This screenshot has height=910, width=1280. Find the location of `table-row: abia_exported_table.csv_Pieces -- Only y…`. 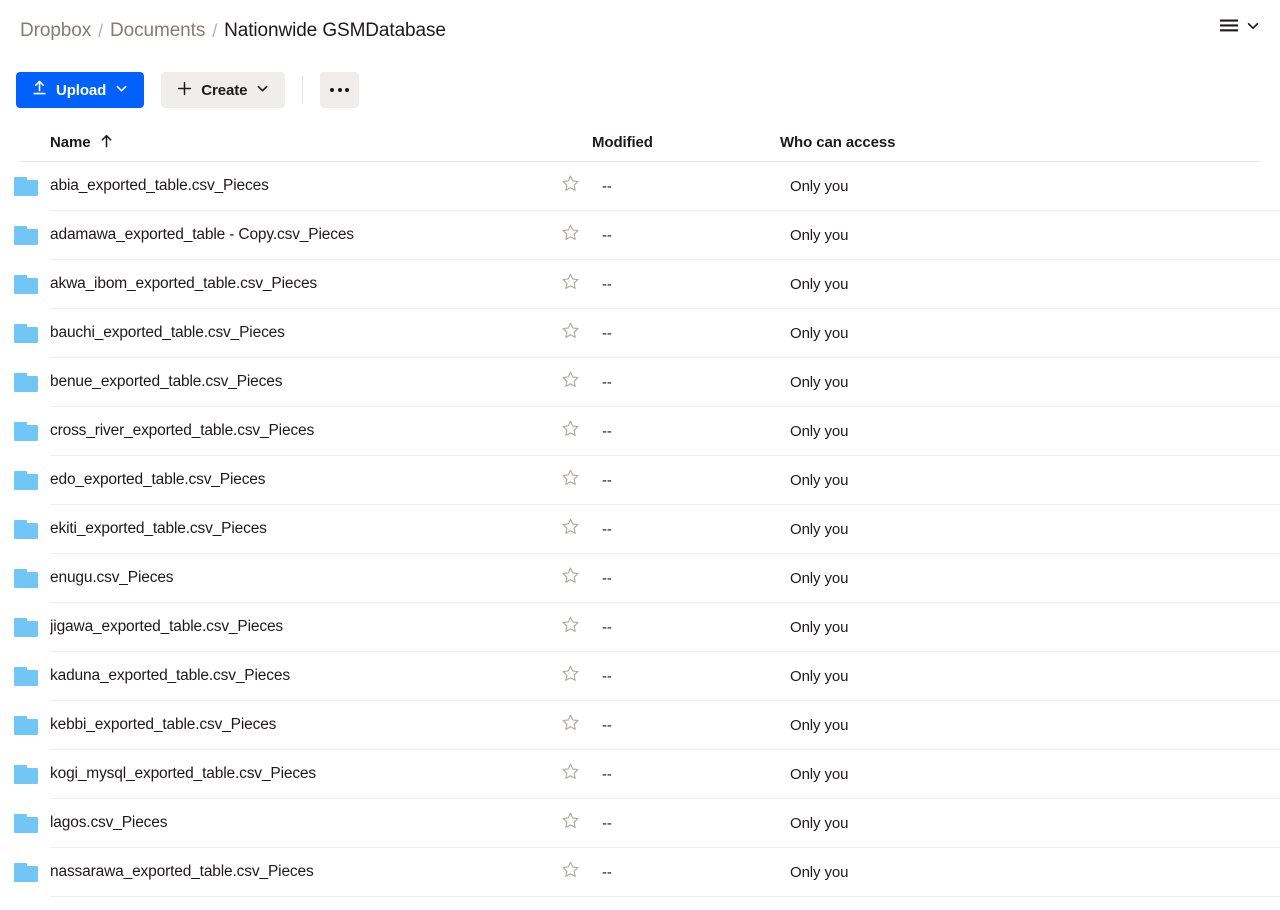

table-row: abia_exported_table.csv_Pieces -- Only y… is located at coordinates (647, 186).